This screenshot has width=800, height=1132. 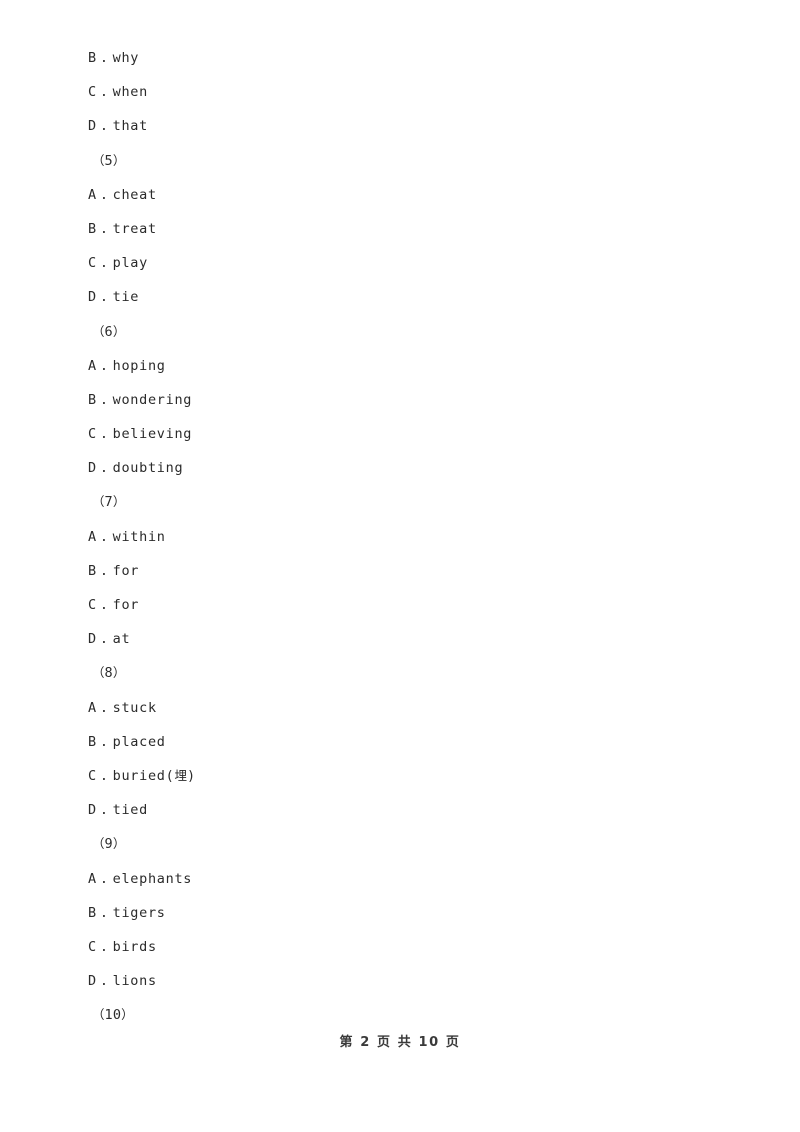 I want to click on option-line: B. treat, so click(x=400, y=229).